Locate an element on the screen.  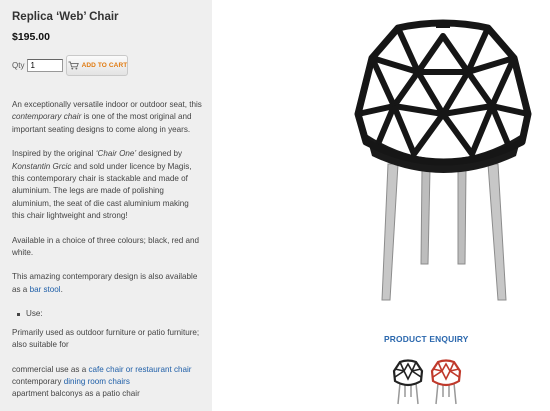
add-to-cart-button: ADD TO CART is located at coordinates (97, 65).